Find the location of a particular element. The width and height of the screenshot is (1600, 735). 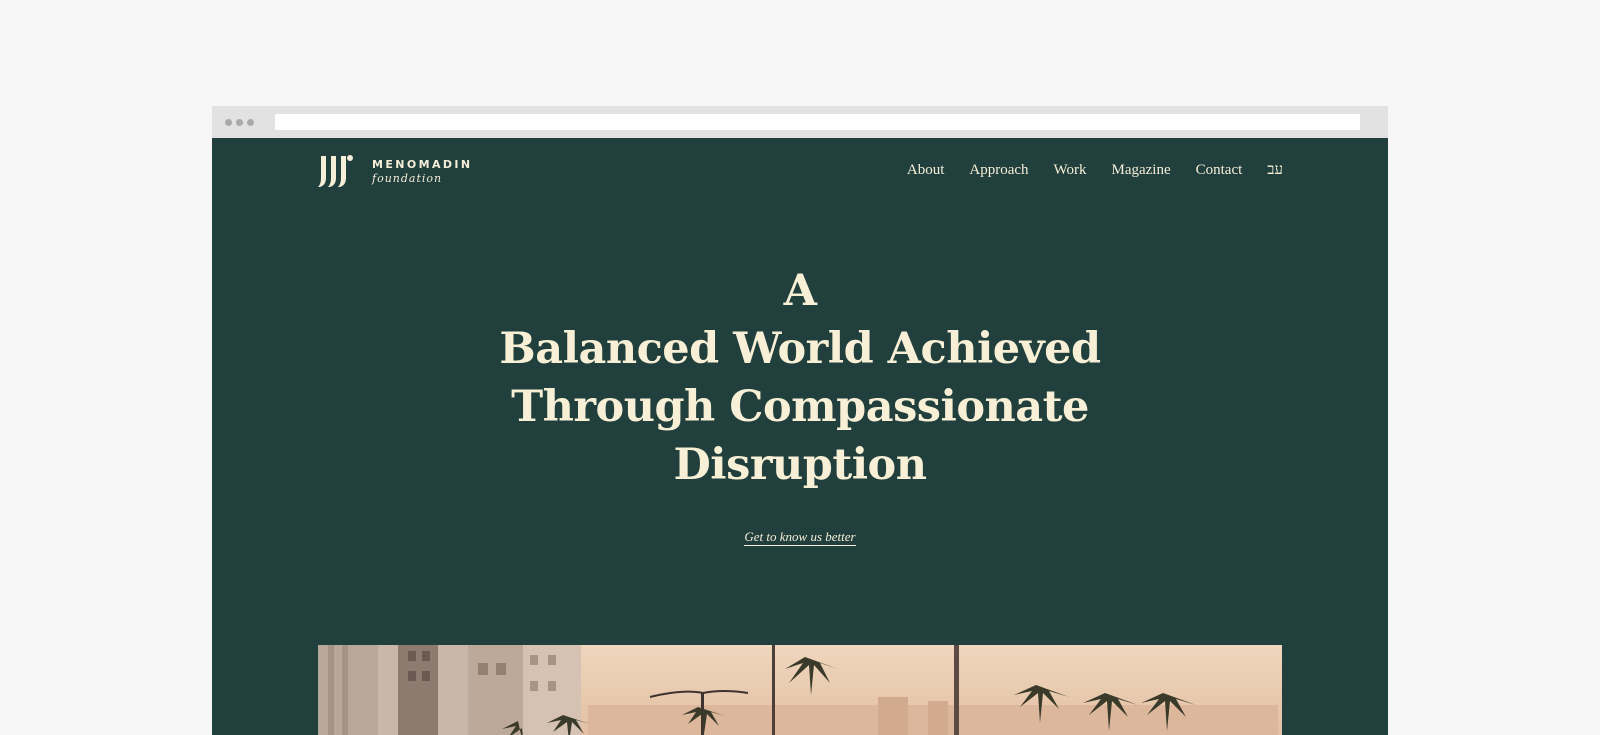

window-controls is located at coordinates (239, 122).